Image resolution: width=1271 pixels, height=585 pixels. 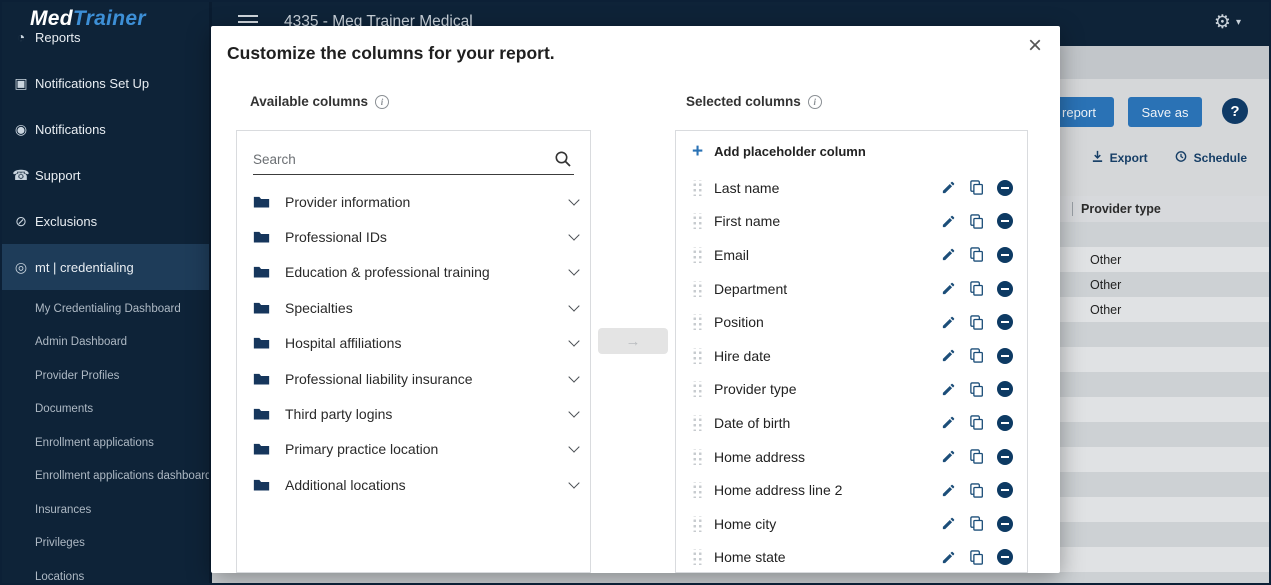 I want to click on row-actions, so click(x=977, y=254).